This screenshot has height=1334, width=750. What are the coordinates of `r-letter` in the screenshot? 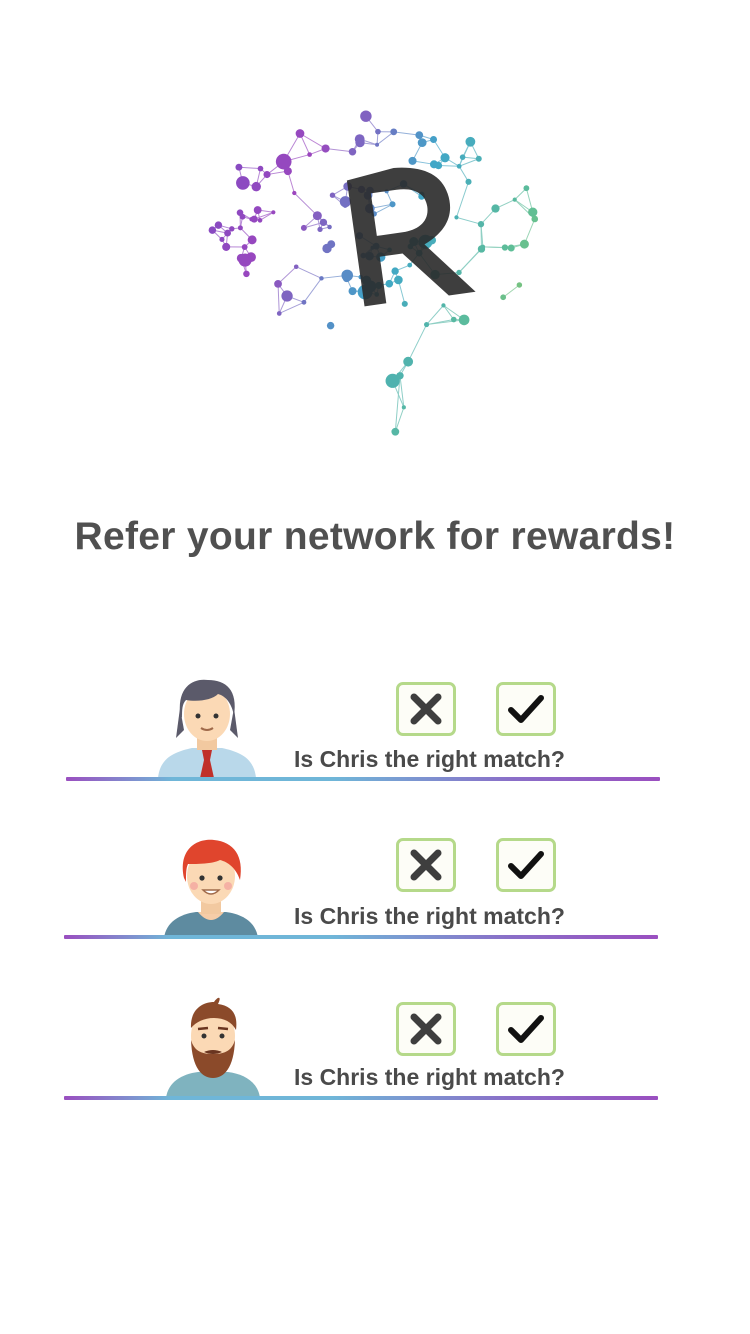 It's located at (411, 237).